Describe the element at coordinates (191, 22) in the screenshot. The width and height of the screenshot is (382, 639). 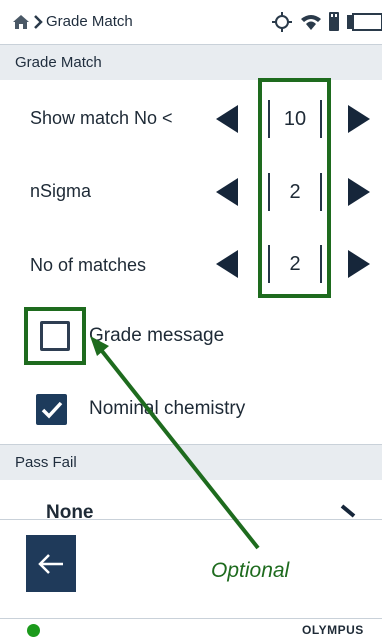
I see `top-bar: Grade Match` at that location.